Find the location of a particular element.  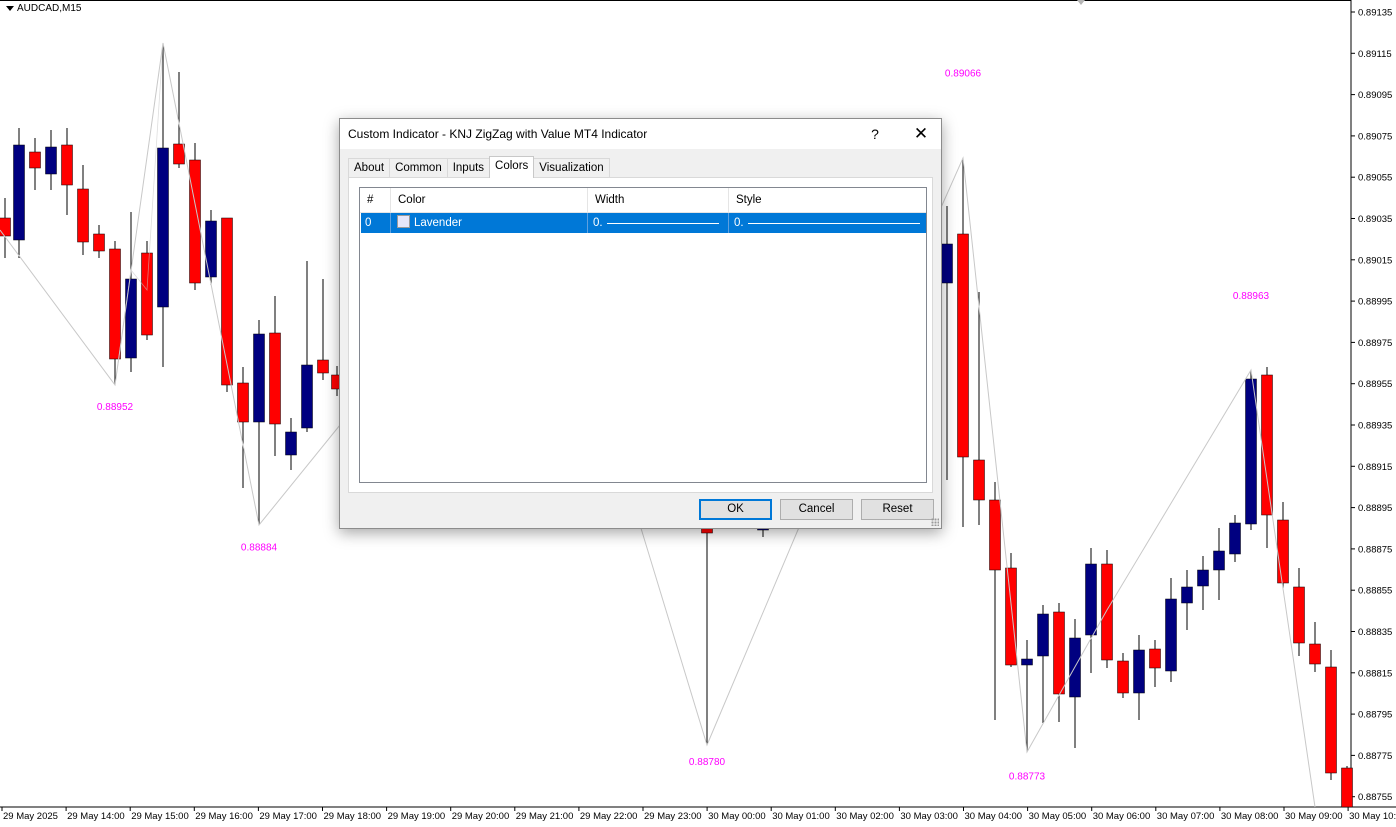

time-tick-label: 29 May 19:00 is located at coordinates (417, 816).